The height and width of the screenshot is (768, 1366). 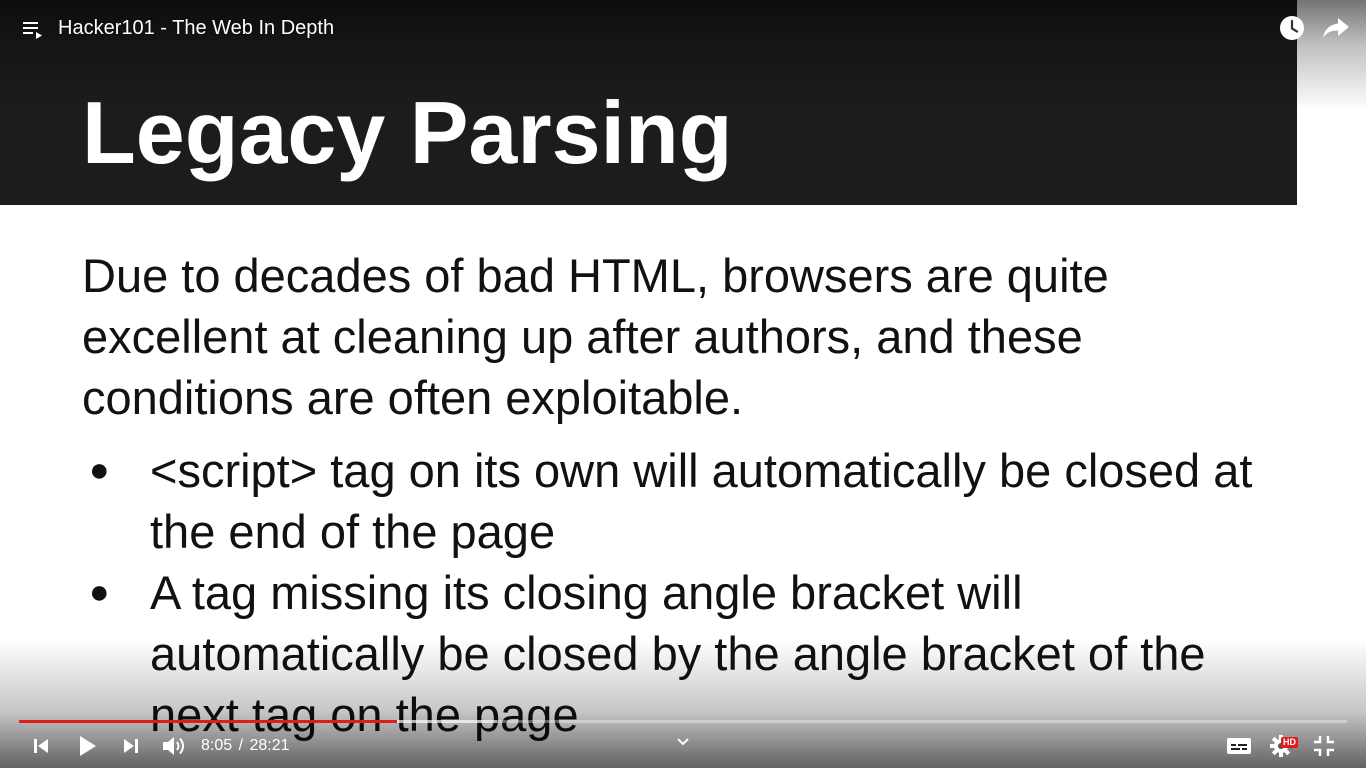 What do you see at coordinates (1289, 742) in the screenshot?
I see `hd-badge: HD` at bounding box center [1289, 742].